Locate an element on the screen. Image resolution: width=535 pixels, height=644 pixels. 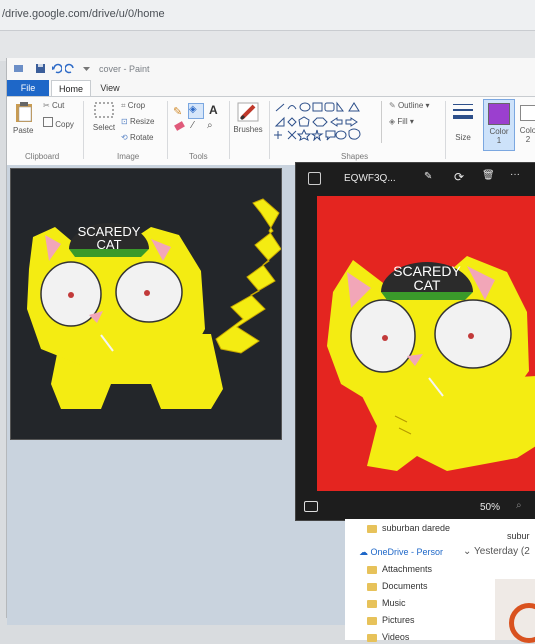
pencil-tool: ✎ is located at coordinates (177, 111).